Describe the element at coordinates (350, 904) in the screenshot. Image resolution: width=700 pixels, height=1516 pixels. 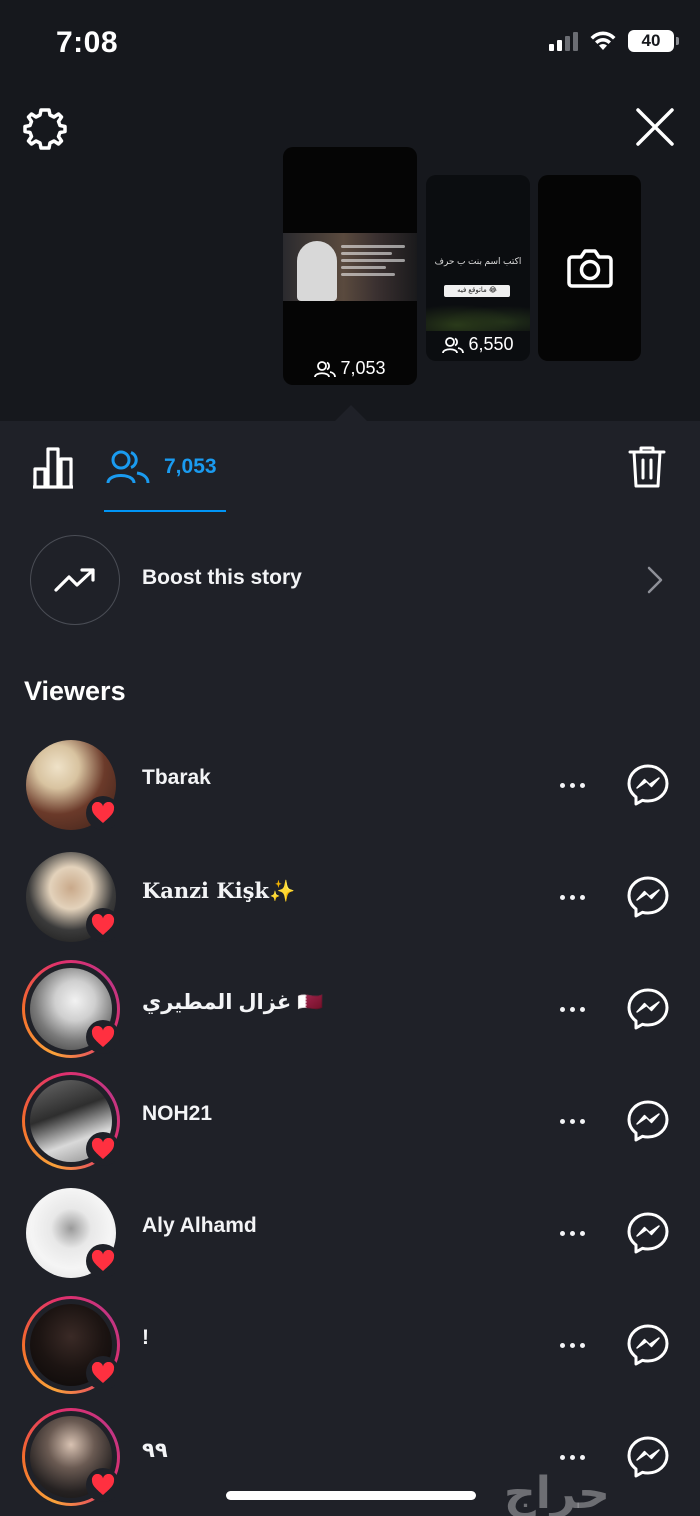
I see `viewer-row: Kanzi Kişk✨` at that location.